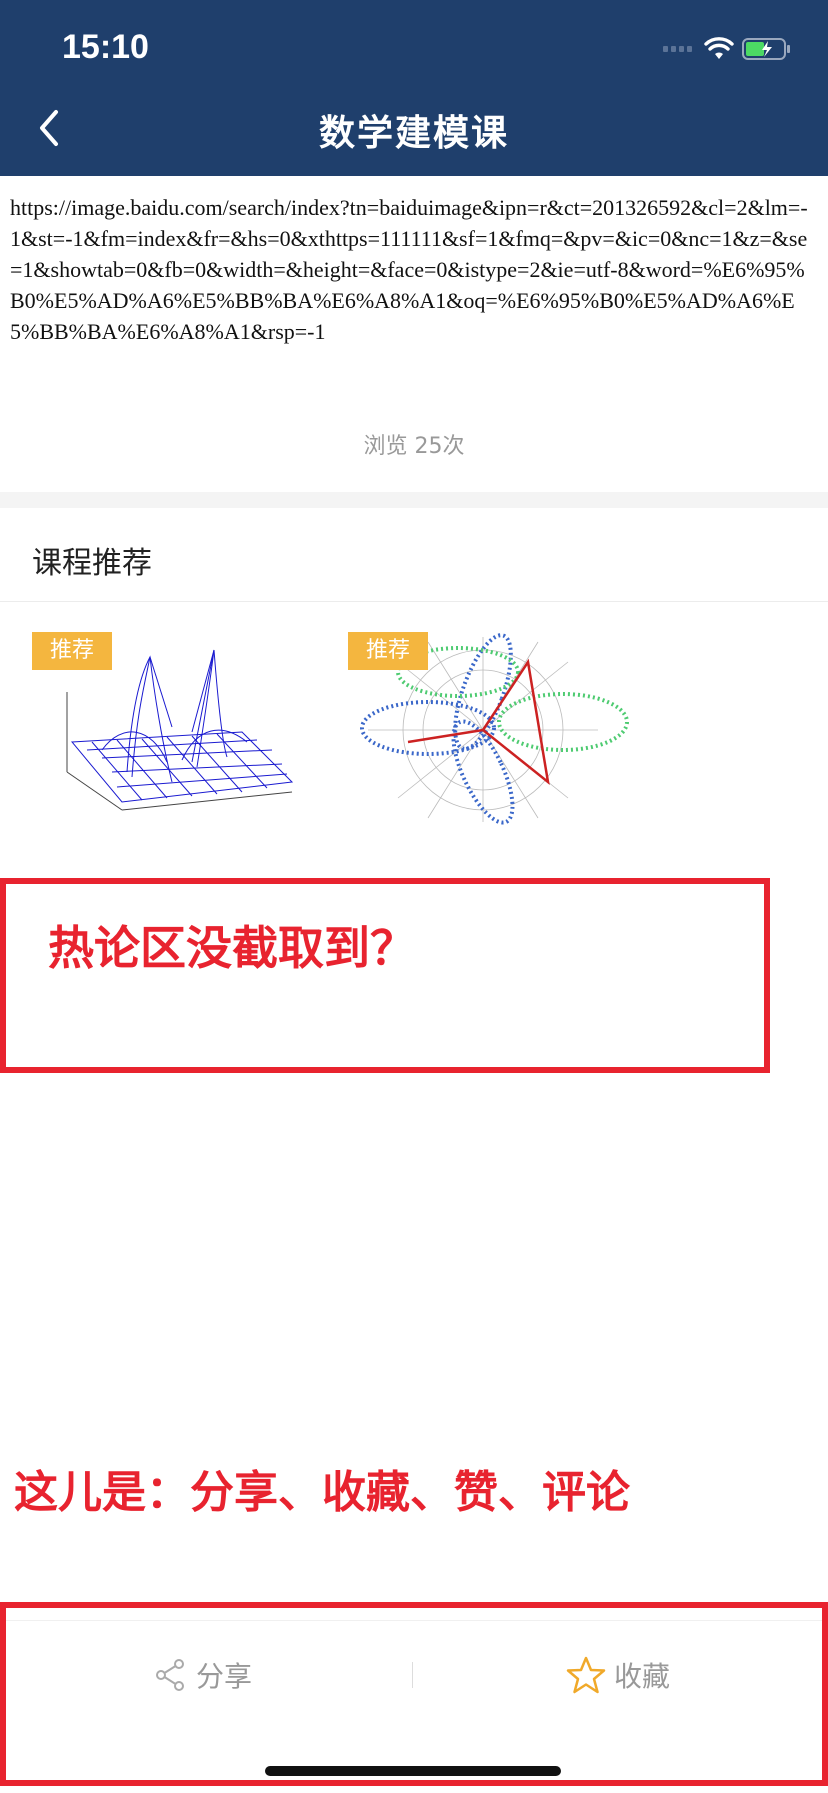 Image resolution: width=828 pixels, height=1793 pixels. I want to click on divider, so click(414, 601).